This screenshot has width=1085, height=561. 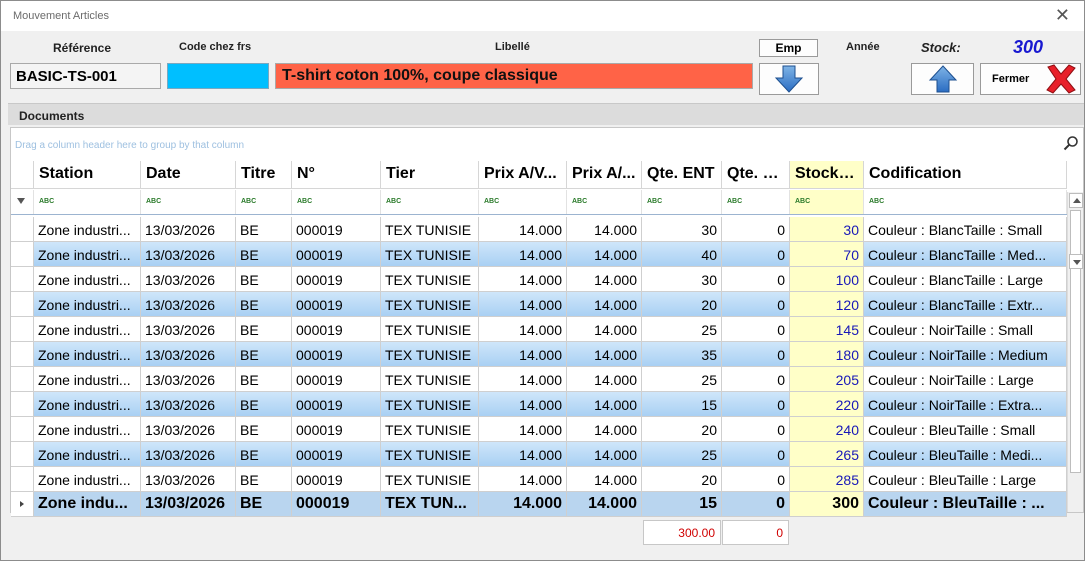 What do you see at coordinates (1030, 79) in the screenshot?
I see `fermer-button: Fermer` at bounding box center [1030, 79].